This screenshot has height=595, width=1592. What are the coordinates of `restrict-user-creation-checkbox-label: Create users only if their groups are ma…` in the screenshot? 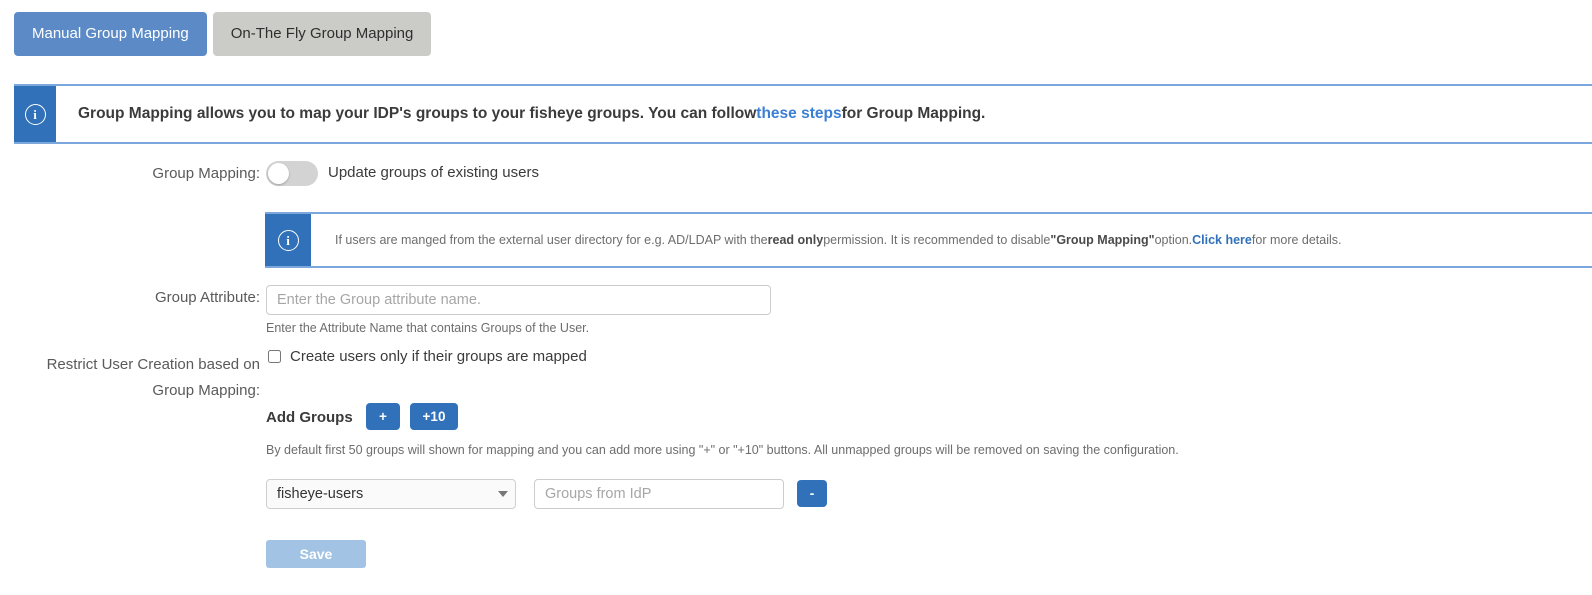 It's located at (438, 356).